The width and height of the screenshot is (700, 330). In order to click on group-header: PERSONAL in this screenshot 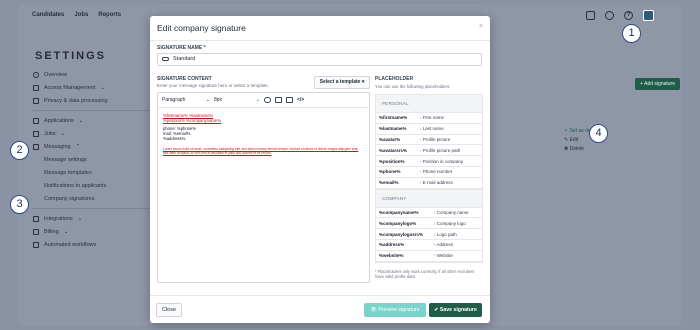, I will do `click(429, 104)`.